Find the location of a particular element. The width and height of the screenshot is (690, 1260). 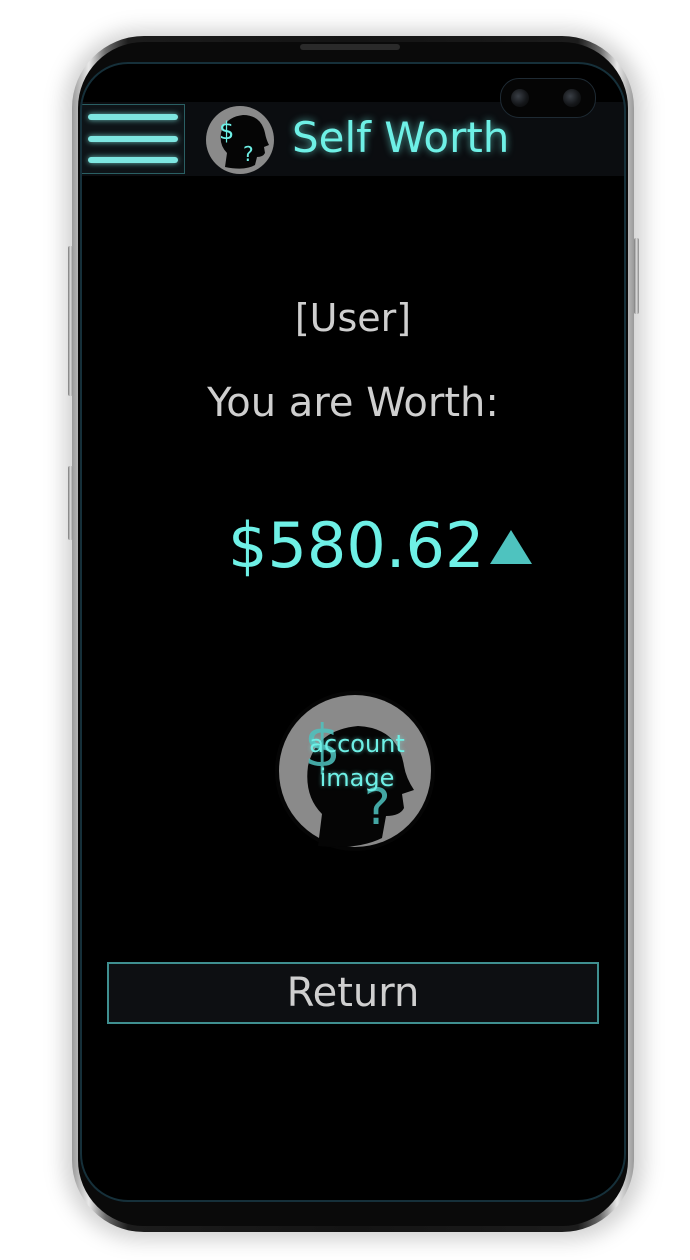

worth-value: $580.62 is located at coordinates (356, 545).